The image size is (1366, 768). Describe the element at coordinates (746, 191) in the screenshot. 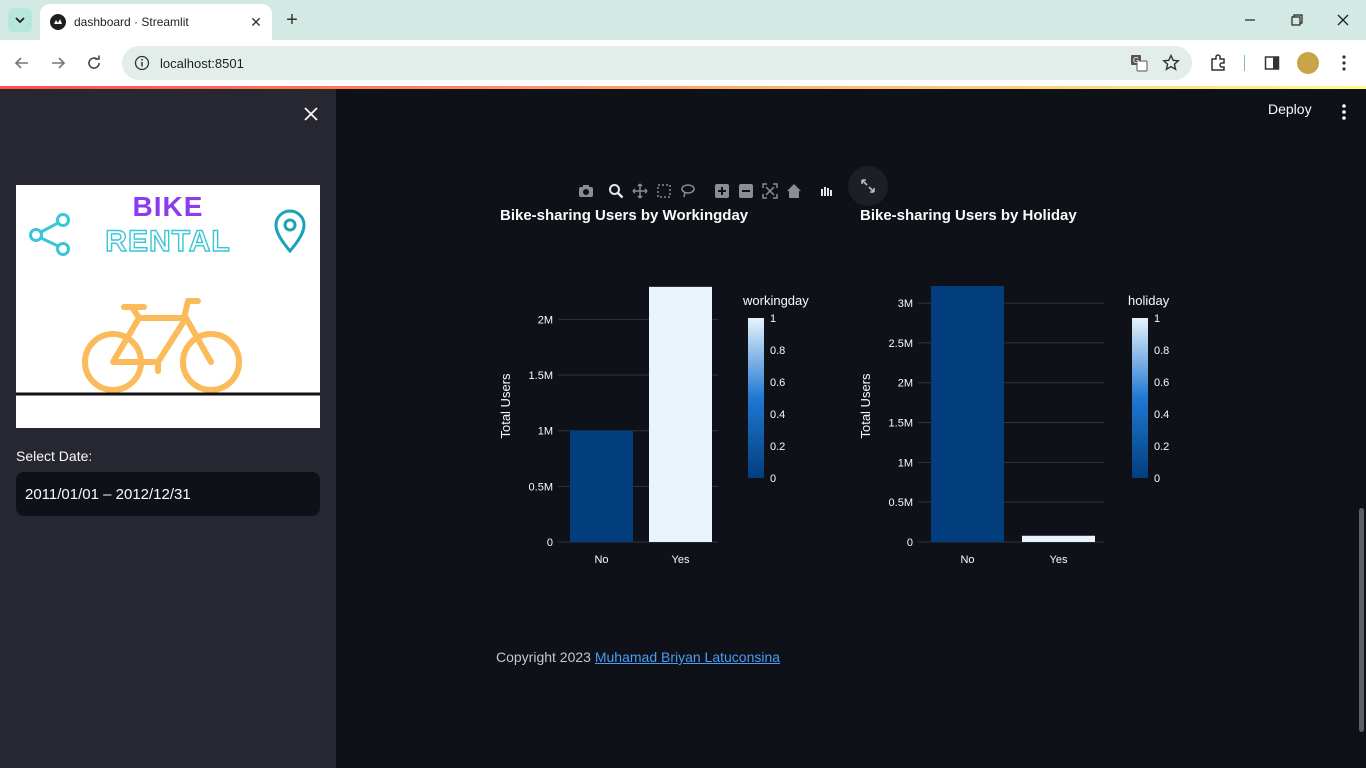

I see `zoom-out-icon` at that location.